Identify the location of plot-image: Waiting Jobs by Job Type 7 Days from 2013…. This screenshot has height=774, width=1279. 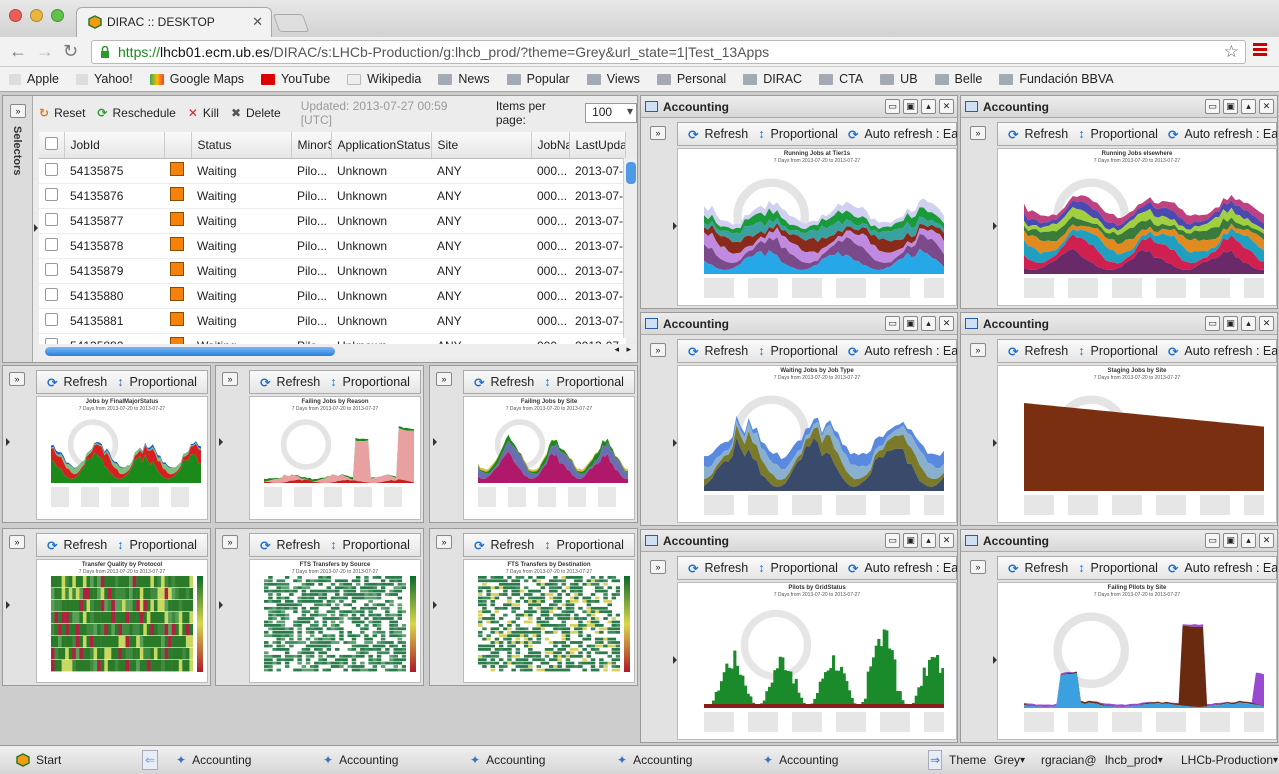
(817, 444).